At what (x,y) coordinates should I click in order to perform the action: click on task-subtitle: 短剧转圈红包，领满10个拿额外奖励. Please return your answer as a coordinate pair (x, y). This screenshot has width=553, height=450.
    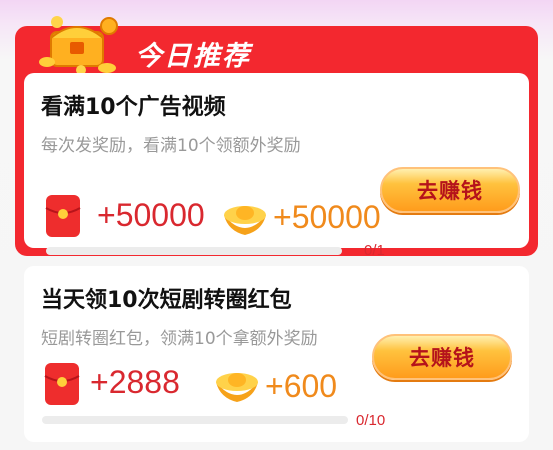
    Looking at the image, I should click on (179, 339).